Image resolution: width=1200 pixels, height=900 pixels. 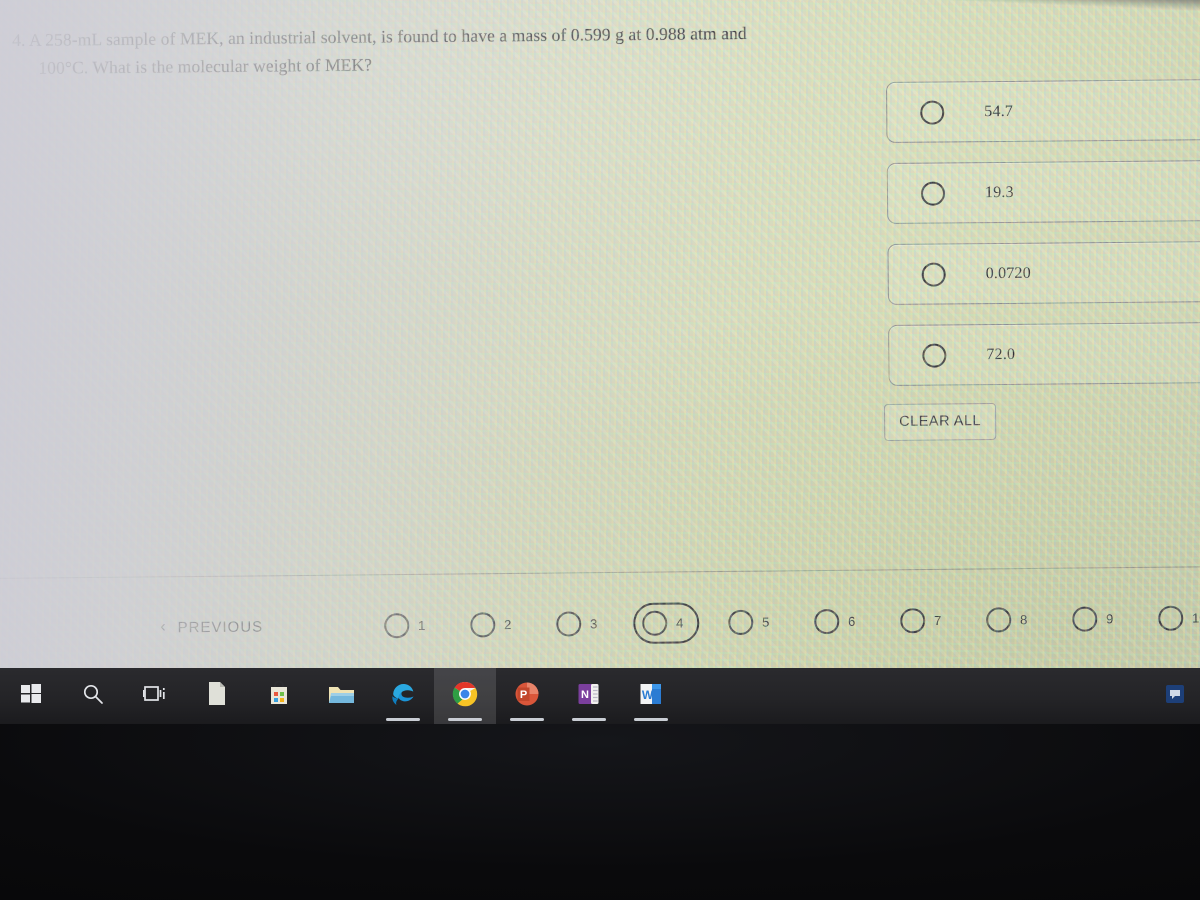 I want to click on pager-item-4: 4, so click(x=666, y=622).